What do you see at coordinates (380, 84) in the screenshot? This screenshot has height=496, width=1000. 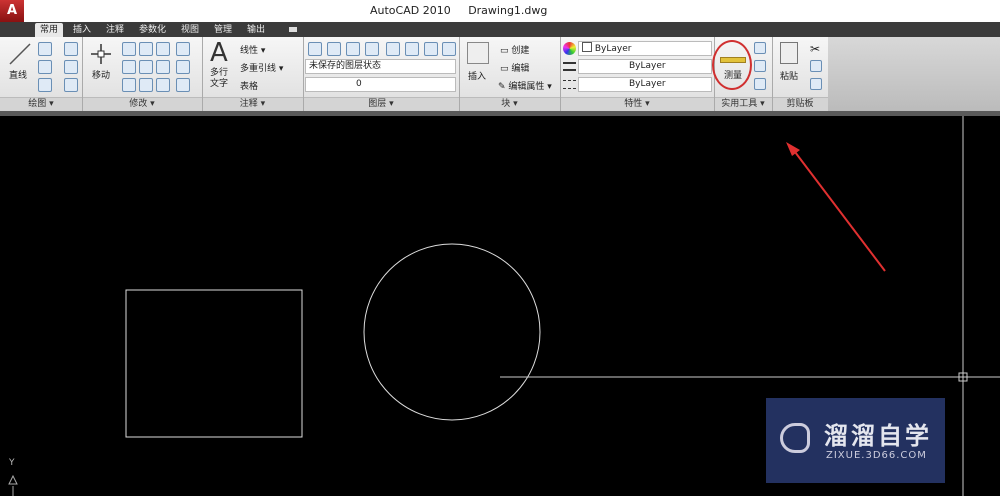 I see `layer-dropdown: 0` at bounding box center [380, 84].